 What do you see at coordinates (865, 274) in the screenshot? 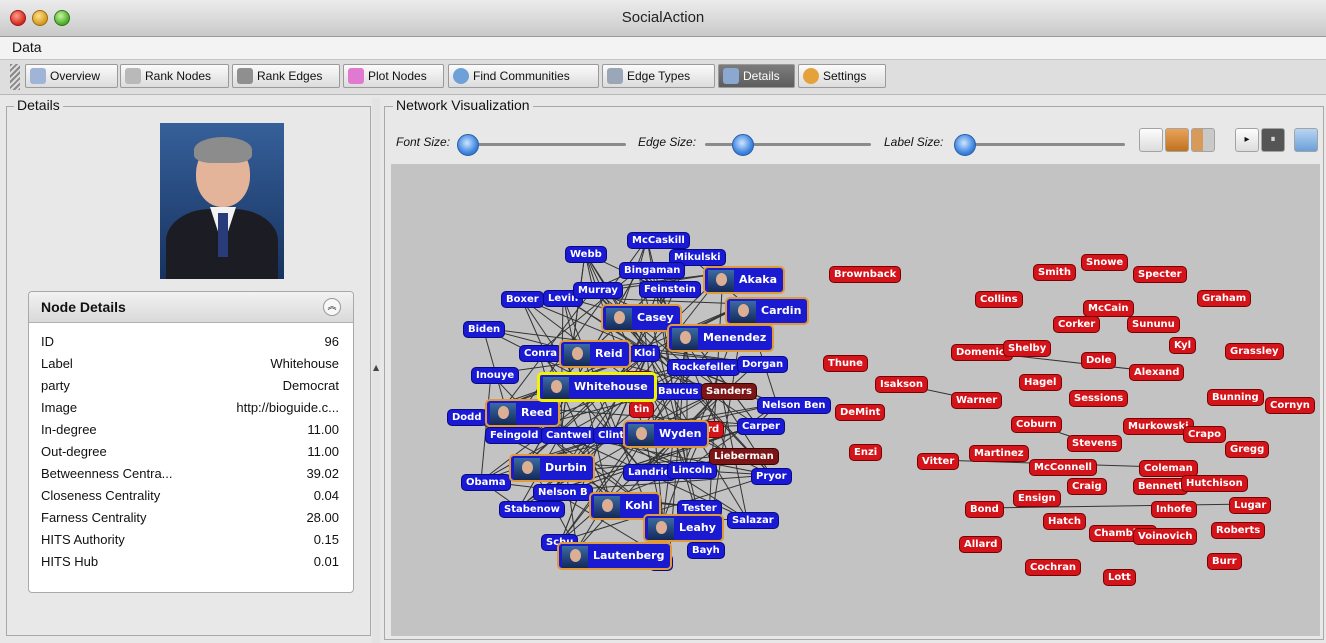
I see `network-node: Brownback` at bounding box center [865, 274].